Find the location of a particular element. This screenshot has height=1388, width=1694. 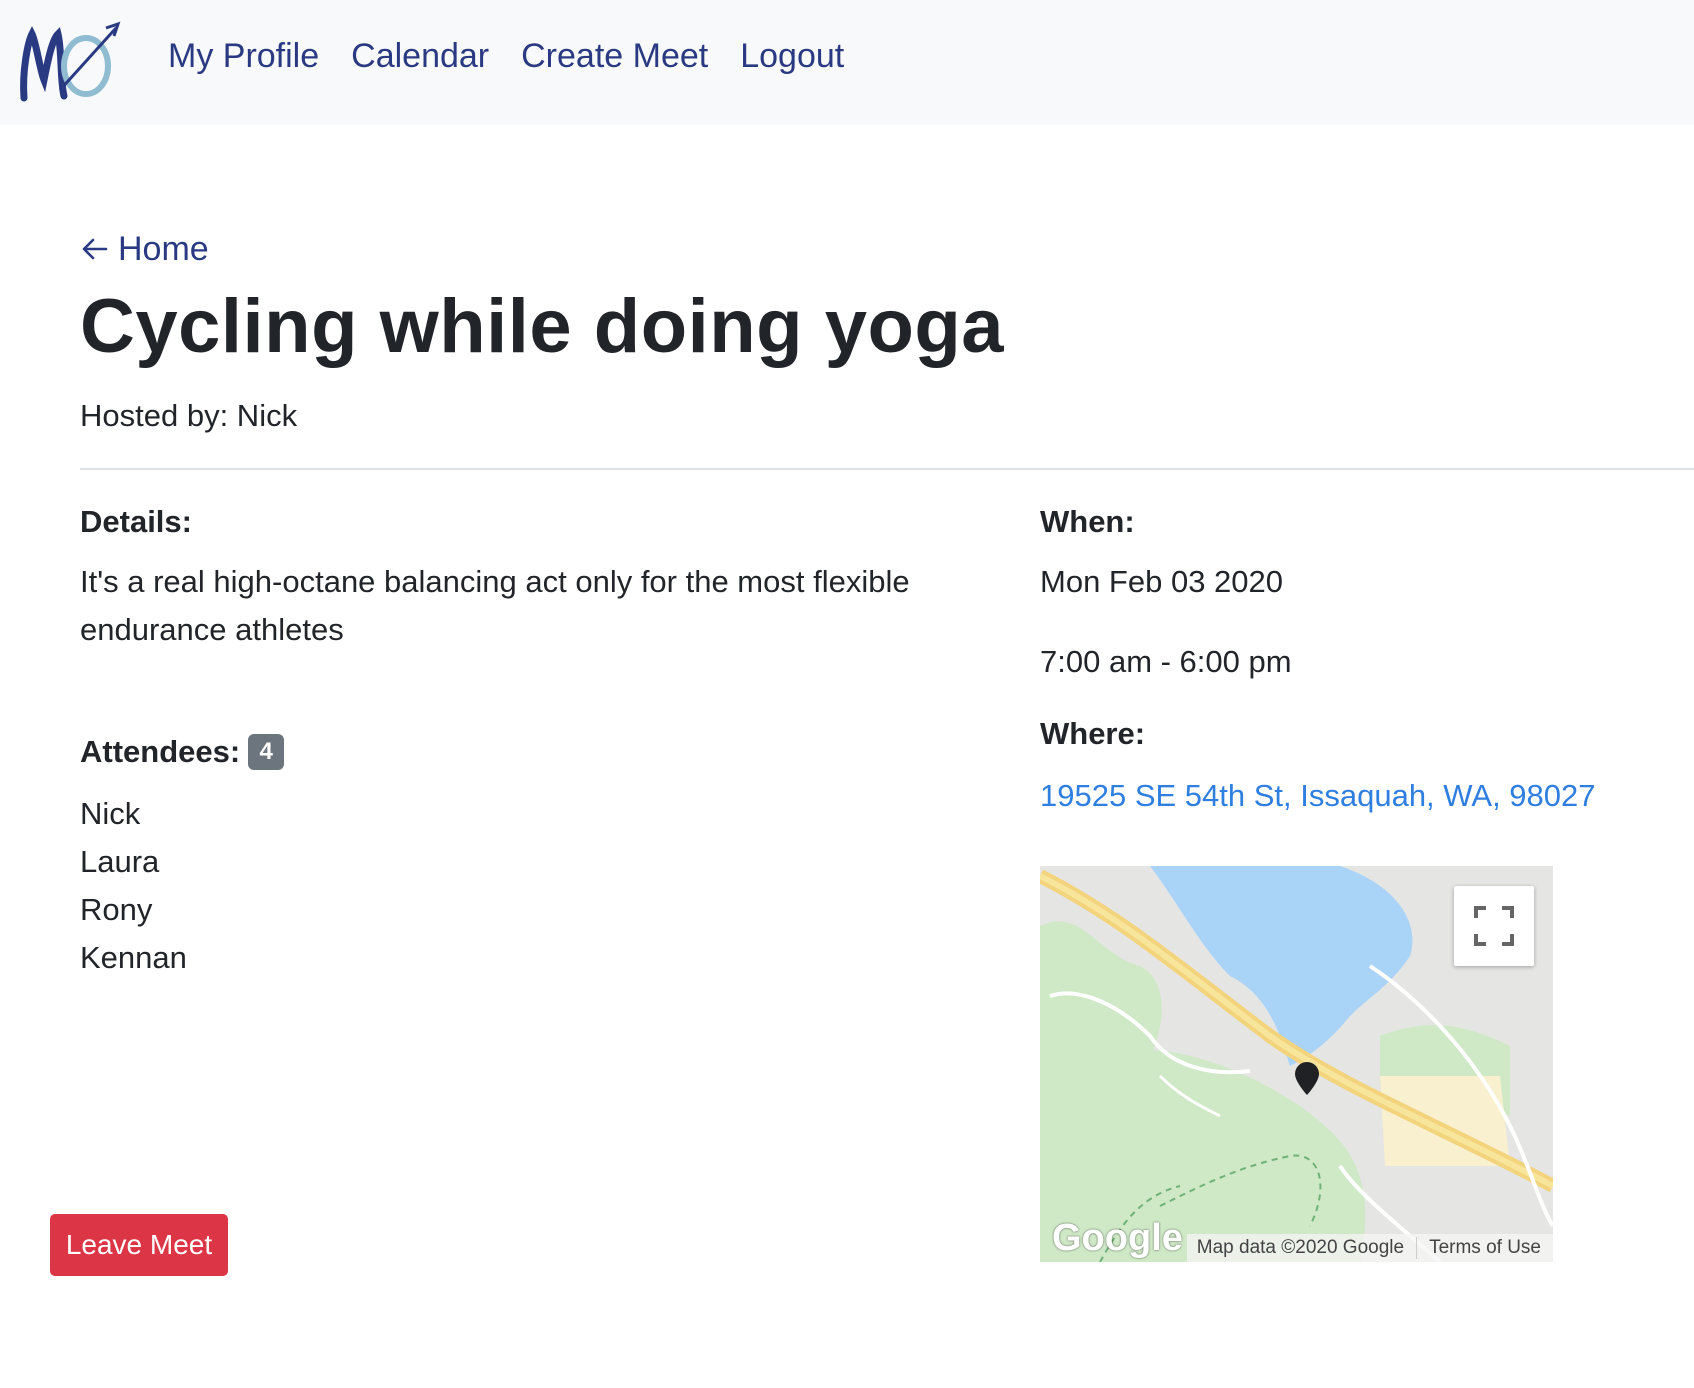

nav-calendar: Calendar is located at coordinates (420, 56).